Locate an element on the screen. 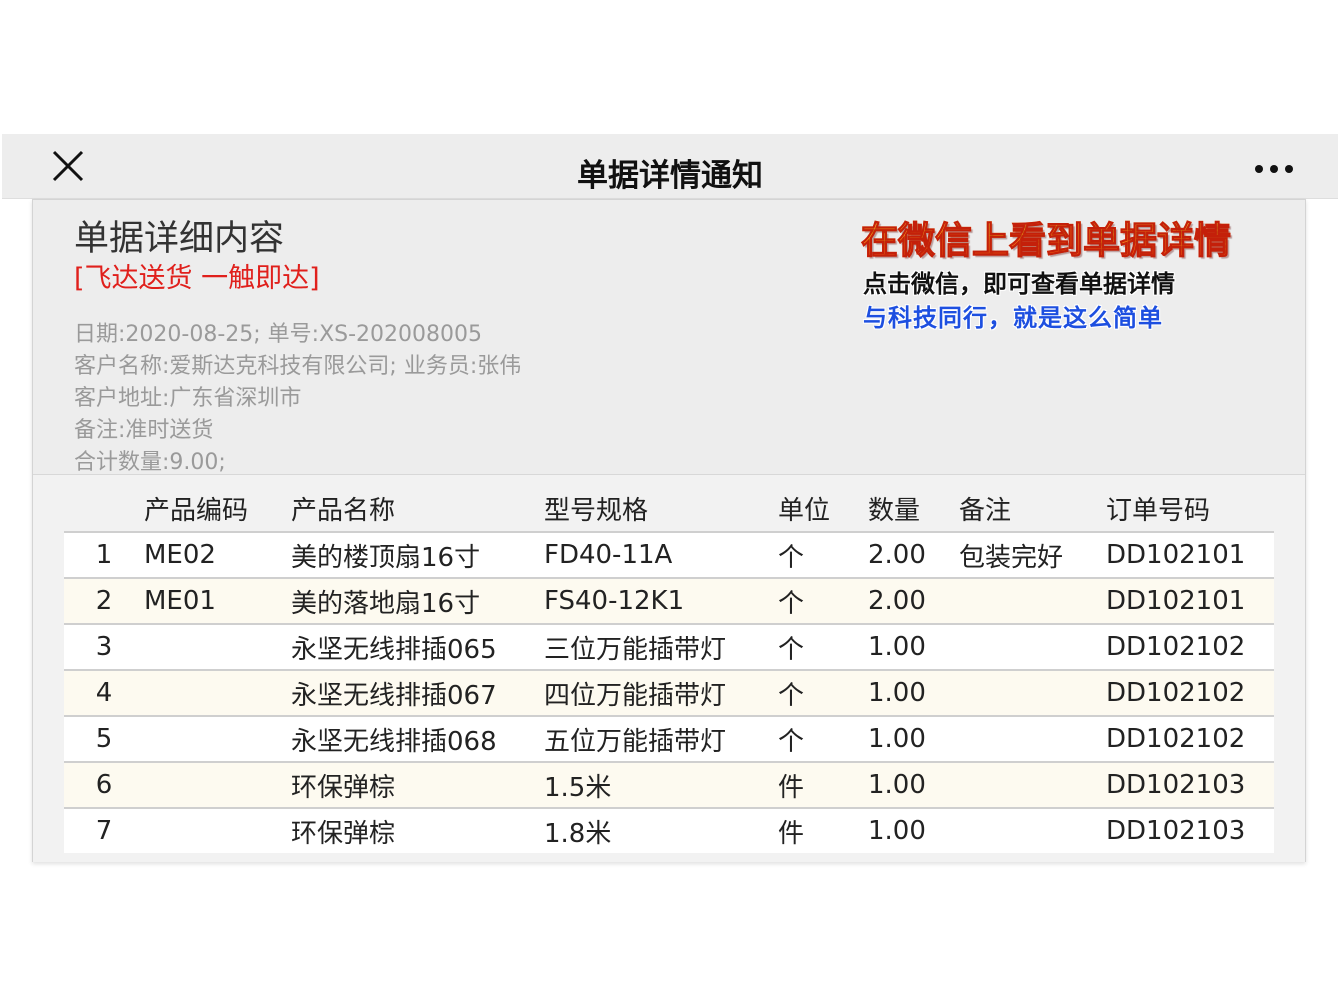  cell-product-code: ME01 is located at coordinates (217, 601).